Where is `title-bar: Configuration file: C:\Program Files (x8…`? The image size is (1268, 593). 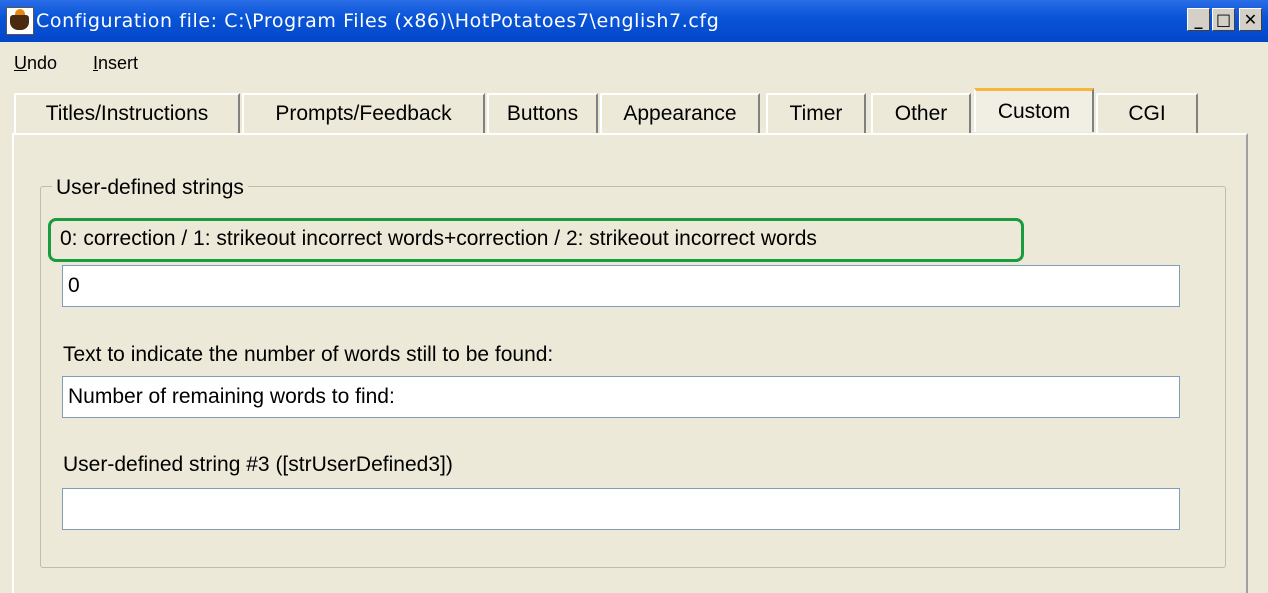
title-bar: Configuration file: C:\Program Files (x8… is located at coordinates (634, 21).